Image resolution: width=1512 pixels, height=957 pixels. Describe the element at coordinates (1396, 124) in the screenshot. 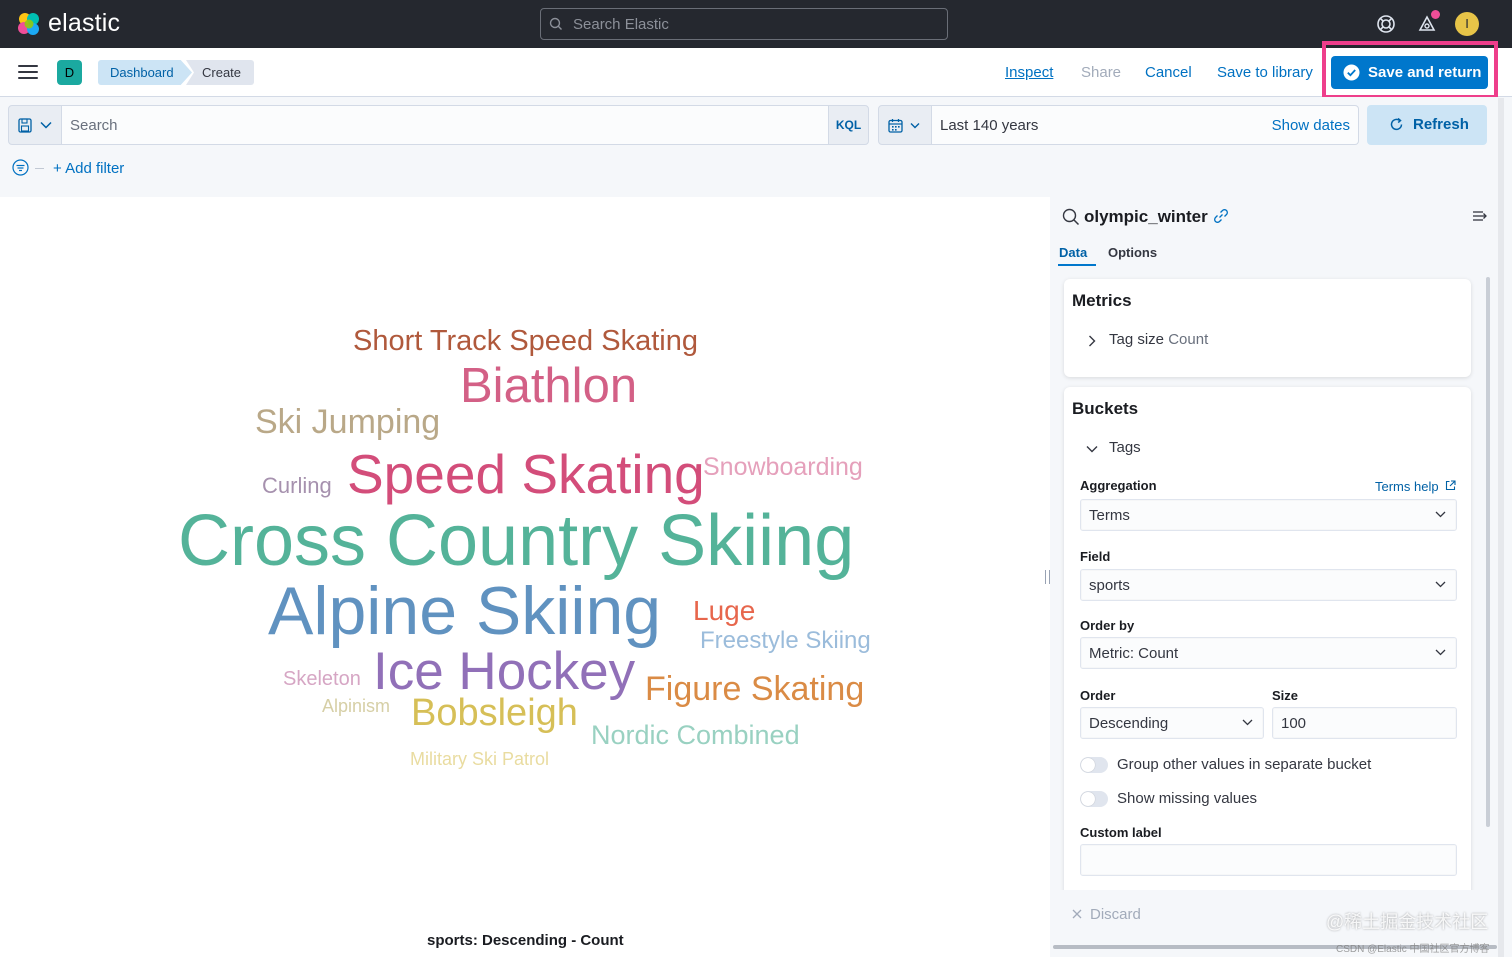

I see `refresh-icon` at that location.